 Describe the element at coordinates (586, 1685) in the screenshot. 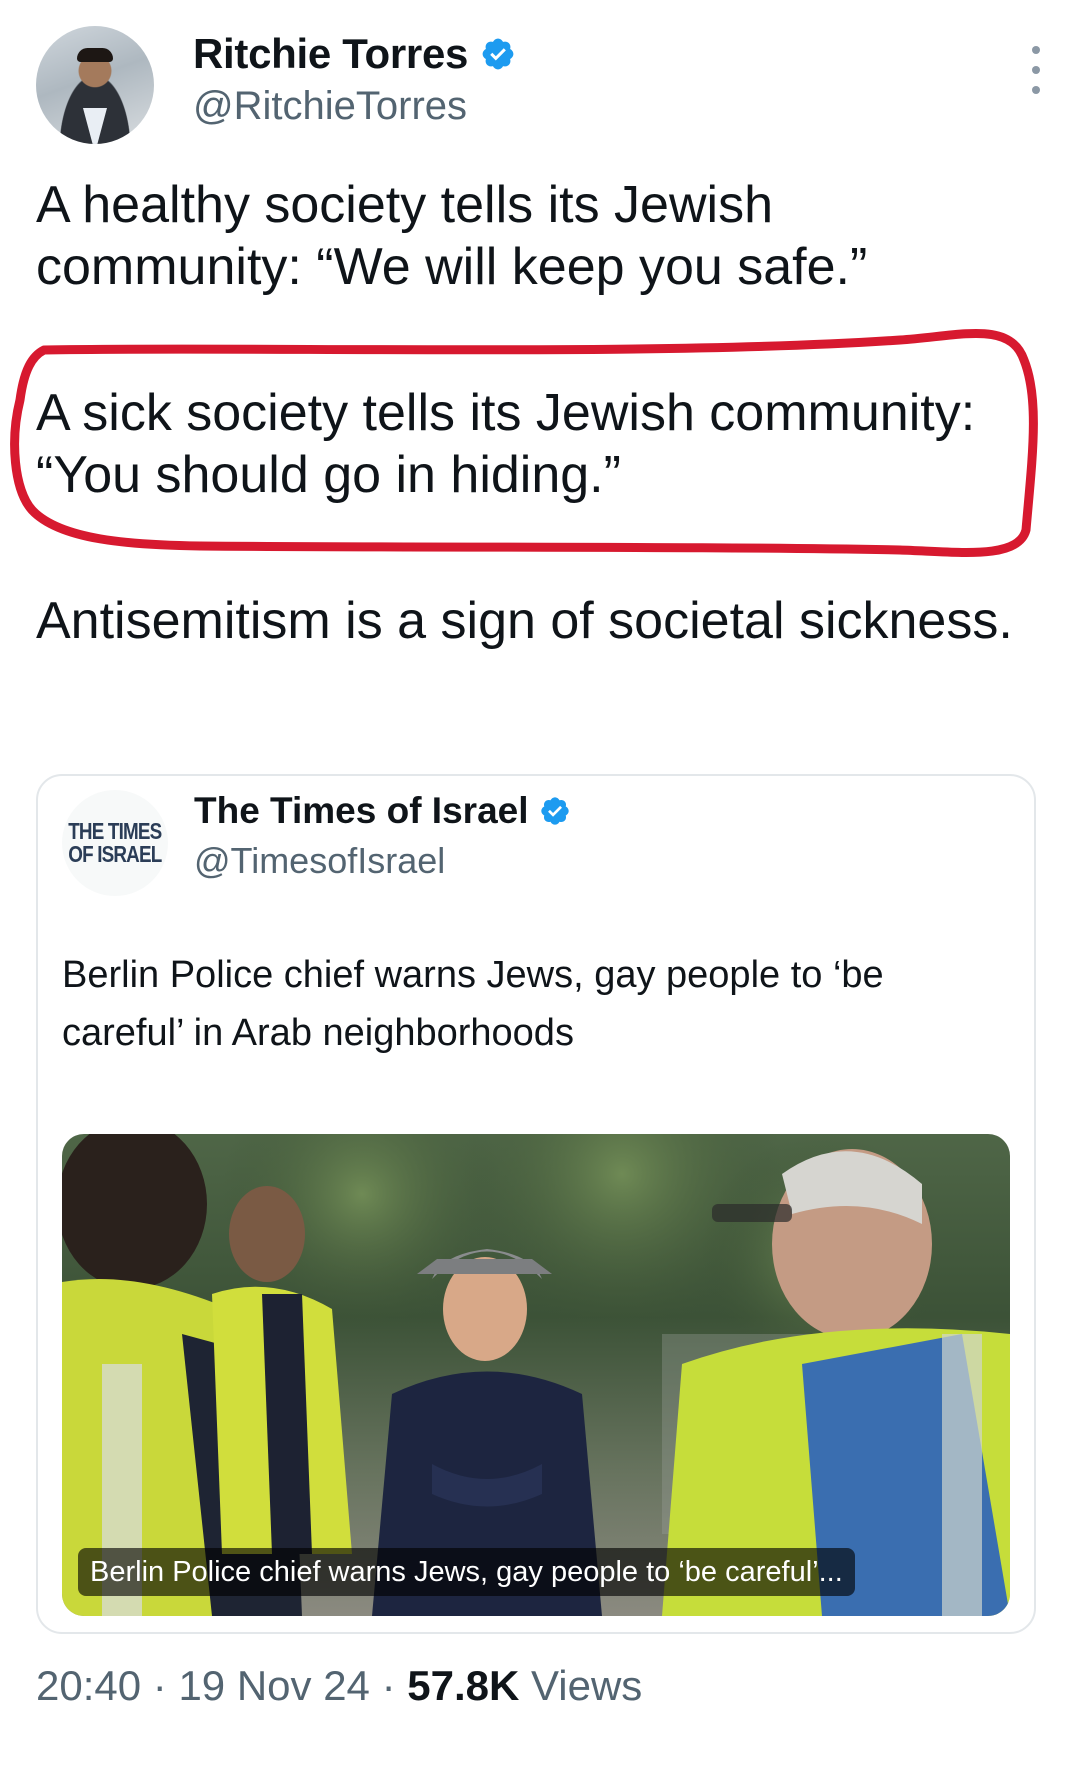

I see `views-label: Views` at that location.